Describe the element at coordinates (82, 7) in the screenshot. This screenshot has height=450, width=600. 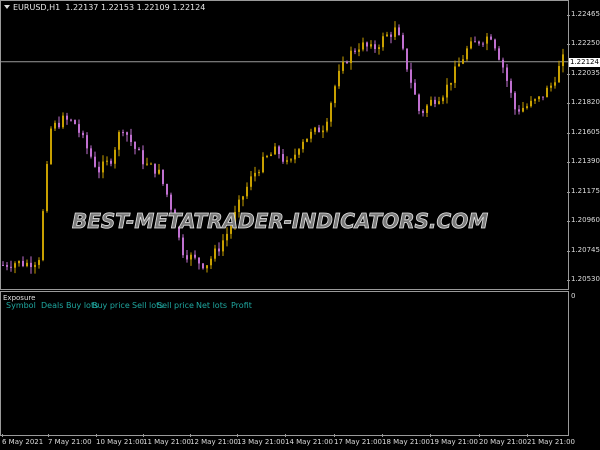
I see `open-value: 1.22137` at that location.